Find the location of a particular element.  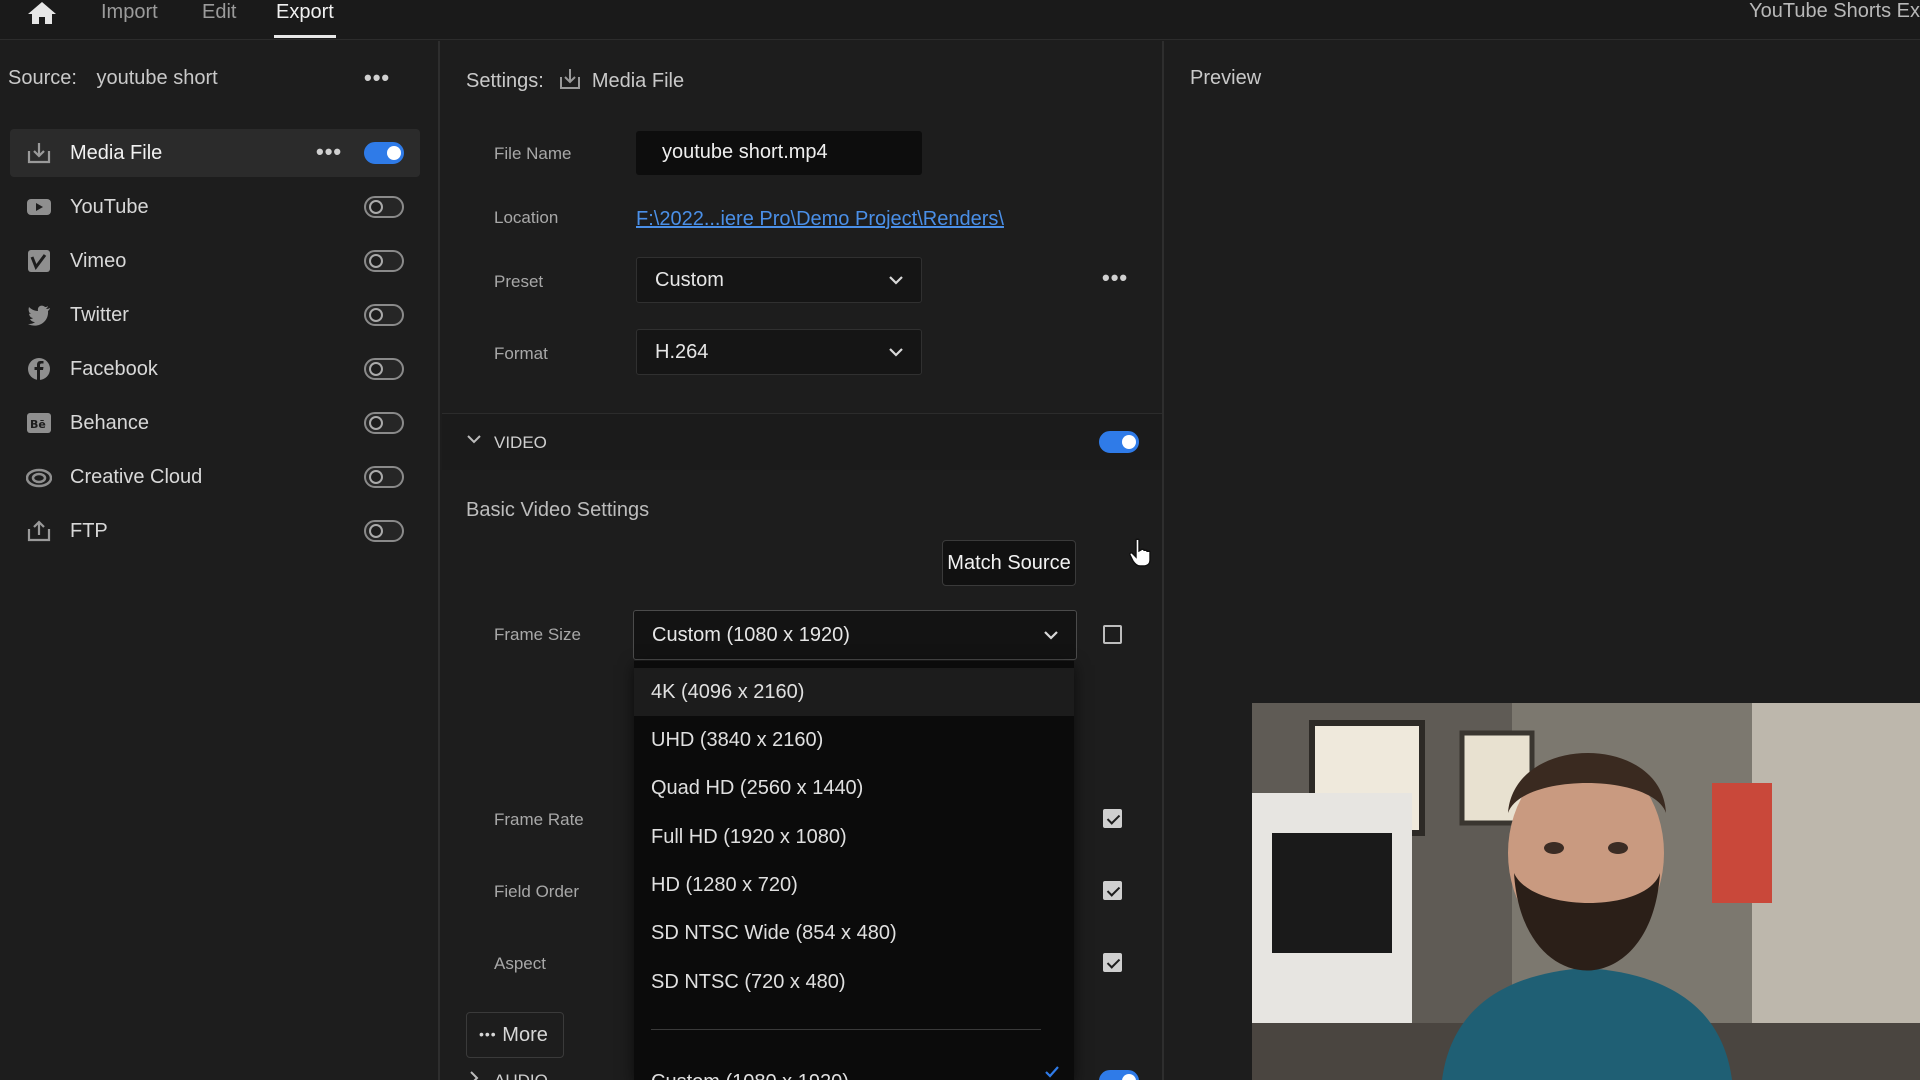

destination-vimeo: Vimeo is located at coordinates (215, 261).